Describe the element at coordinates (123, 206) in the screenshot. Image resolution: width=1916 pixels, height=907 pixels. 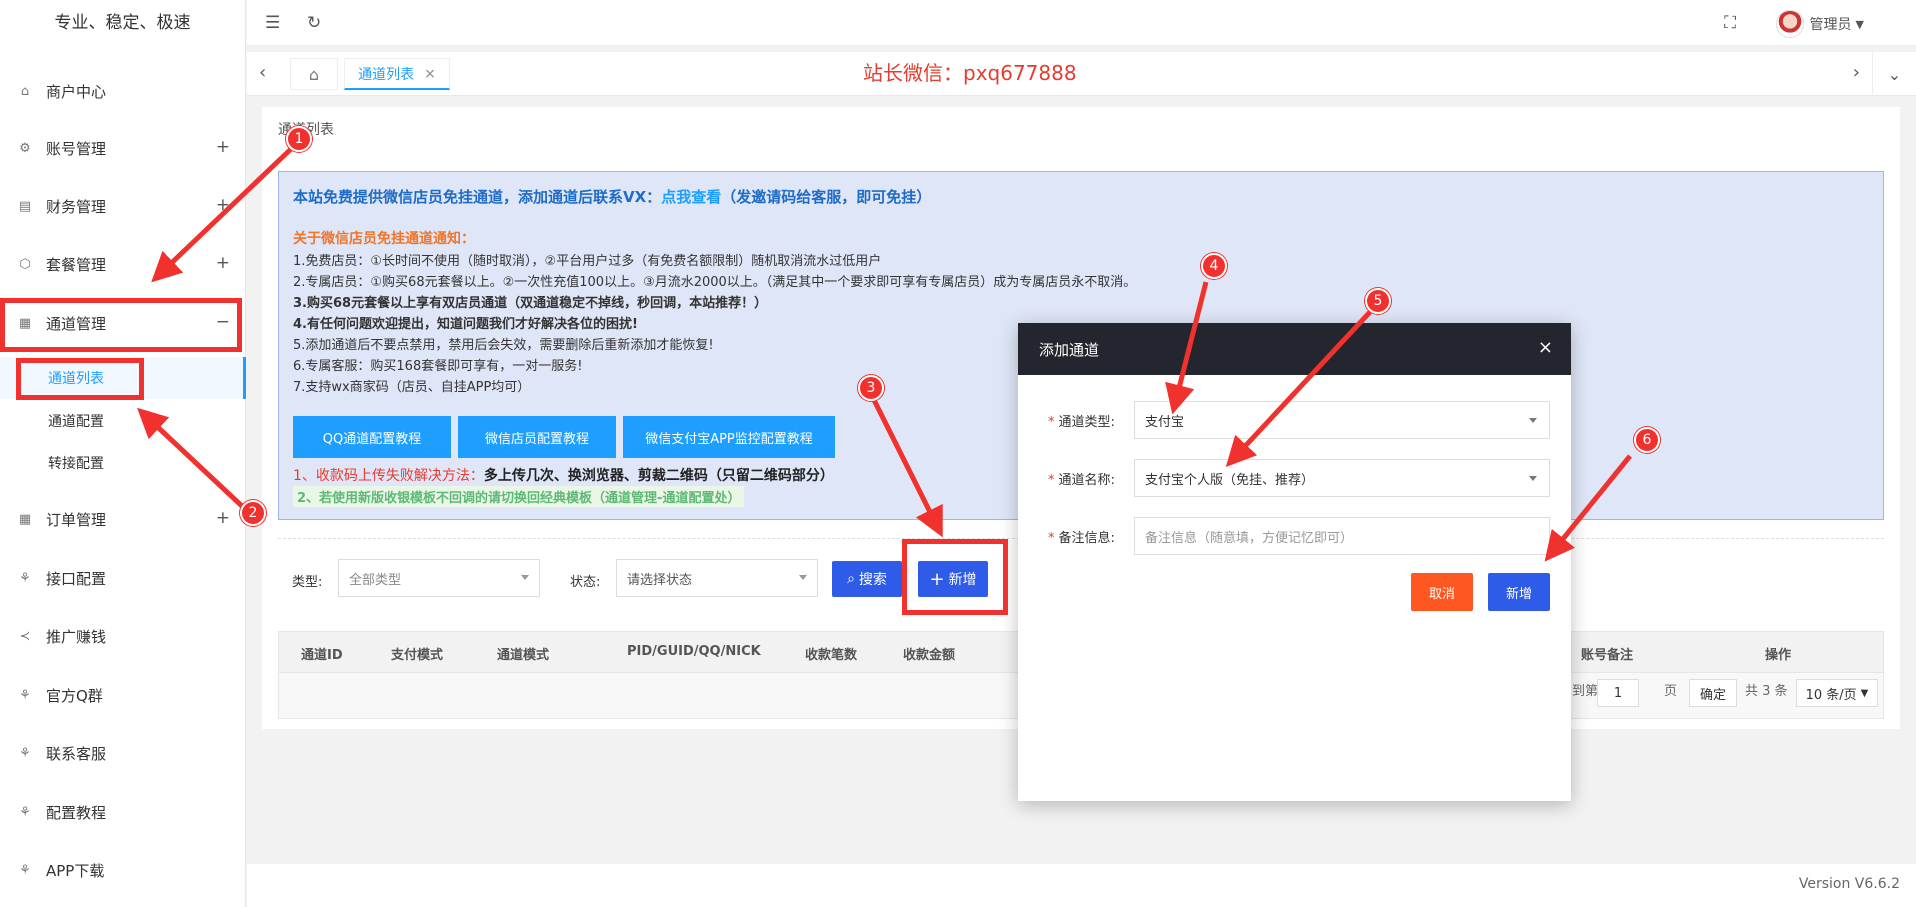
I see `sidebar-item-finance: ▤ 财务管理 +` at that location.